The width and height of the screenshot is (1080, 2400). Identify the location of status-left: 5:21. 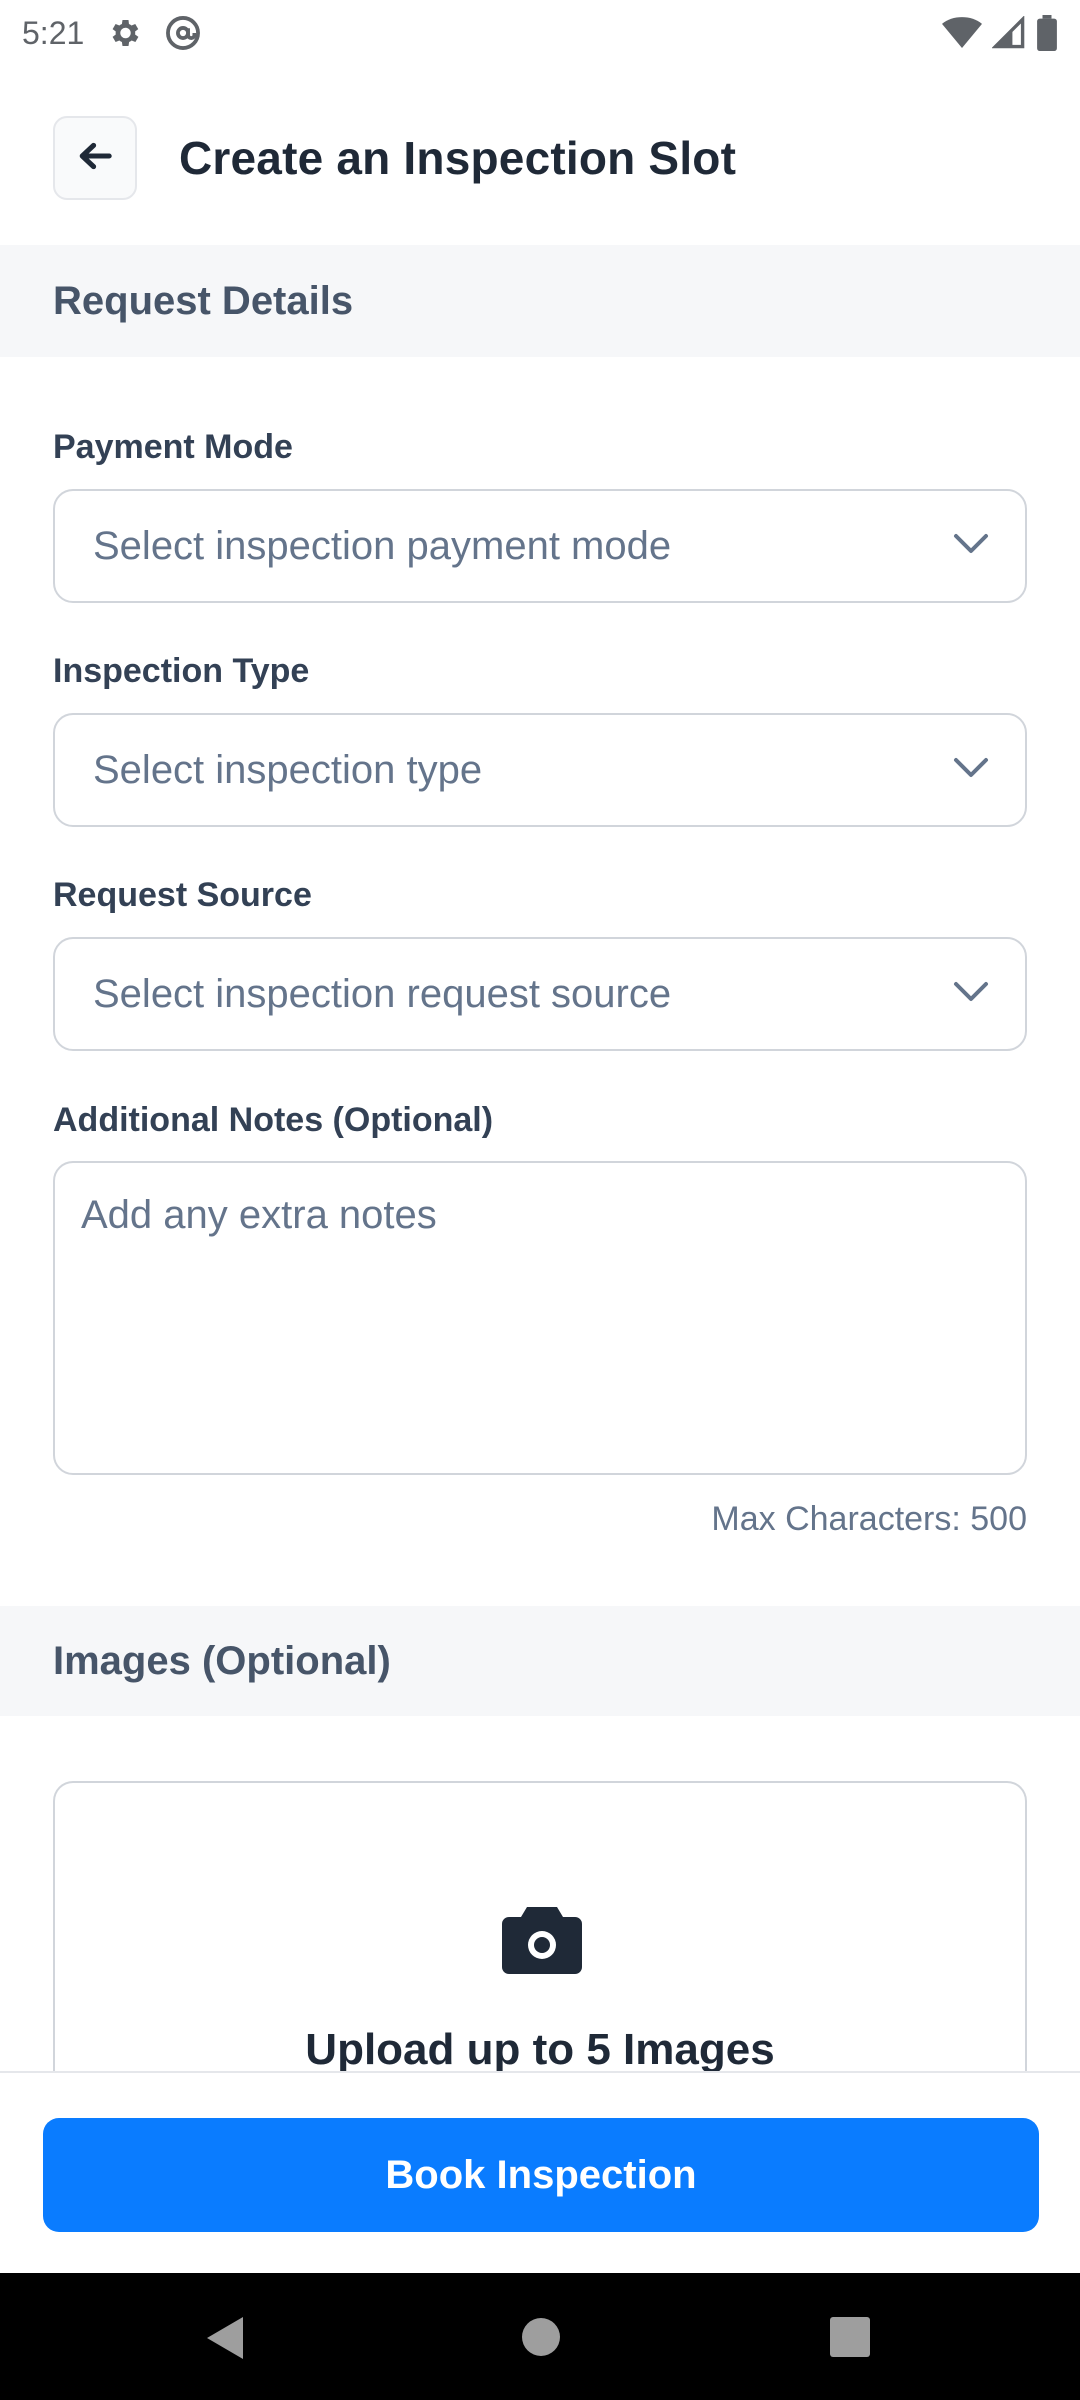
(112, 33).